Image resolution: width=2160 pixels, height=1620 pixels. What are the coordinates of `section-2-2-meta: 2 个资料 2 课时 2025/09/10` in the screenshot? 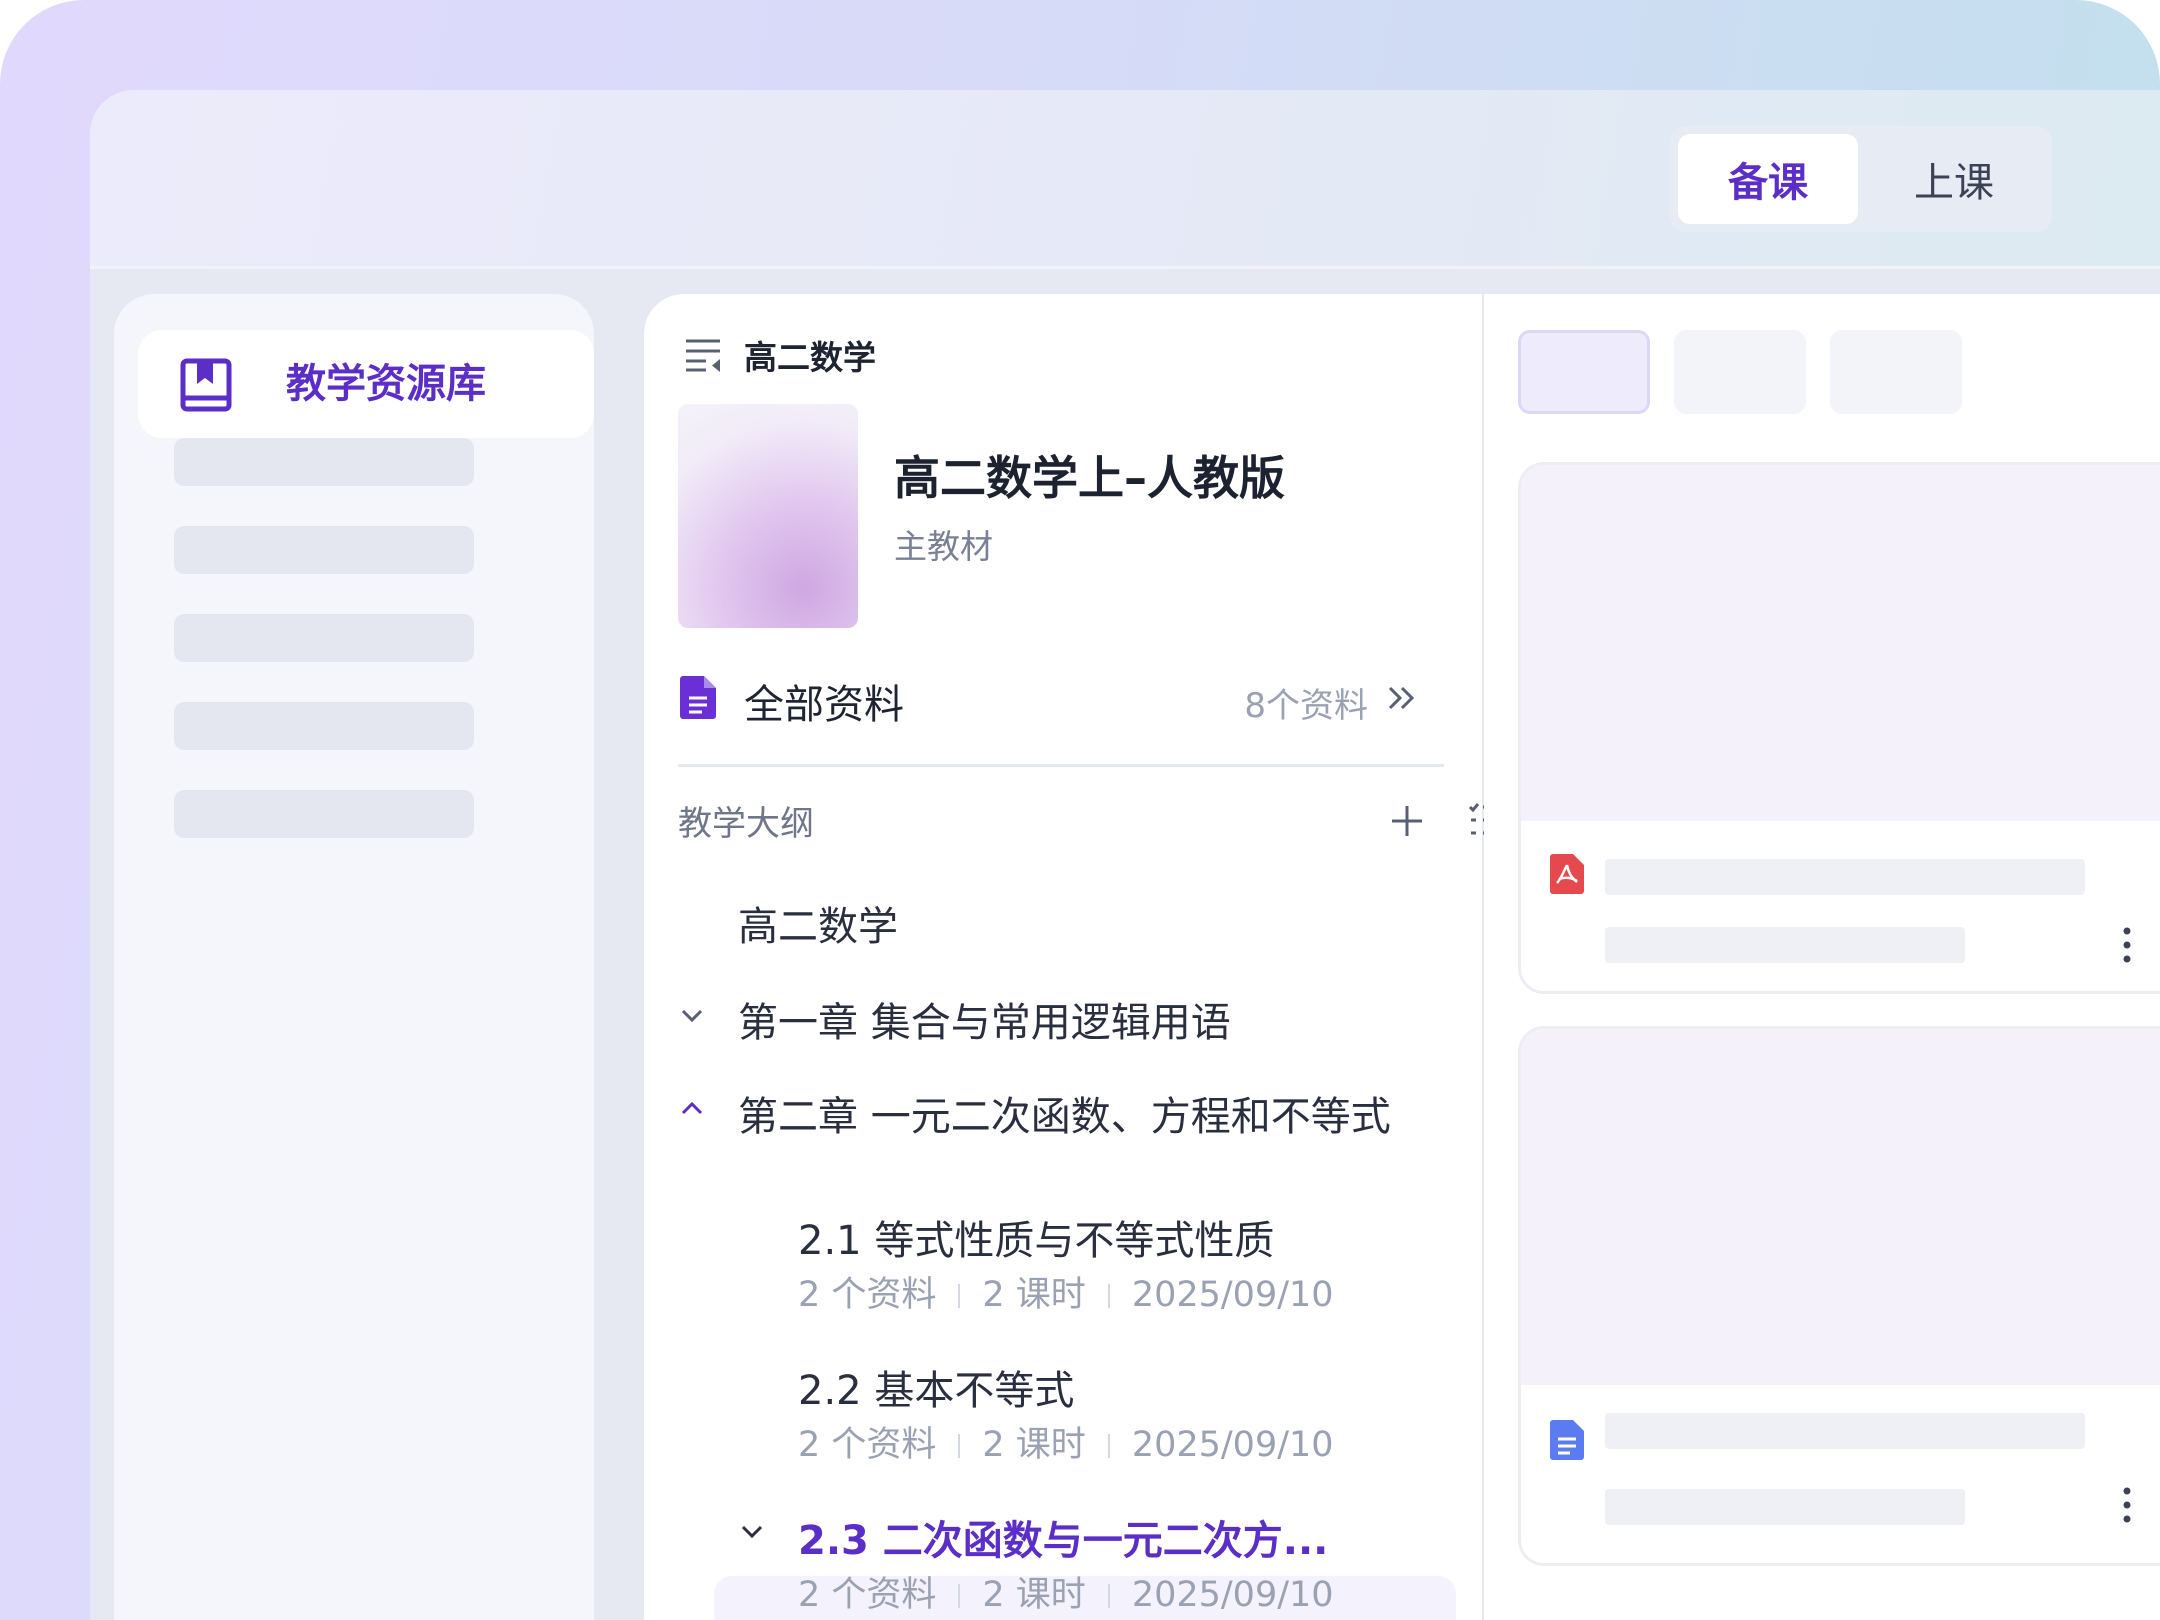 It's located at (1066, 1445).